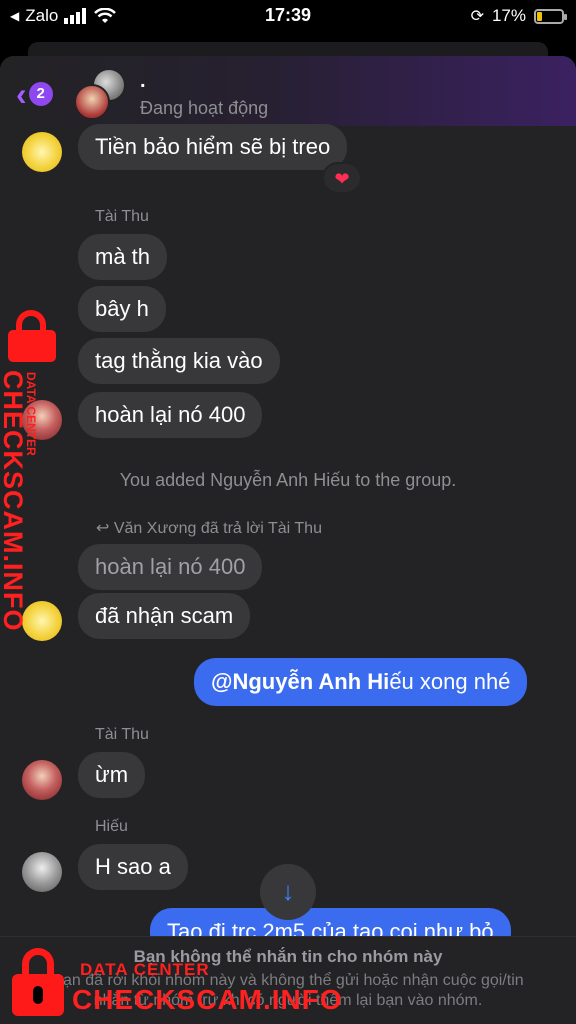 The image size is (576, 1024). I want to click on heart-reaction-icon: ❤, so click(342, 178).